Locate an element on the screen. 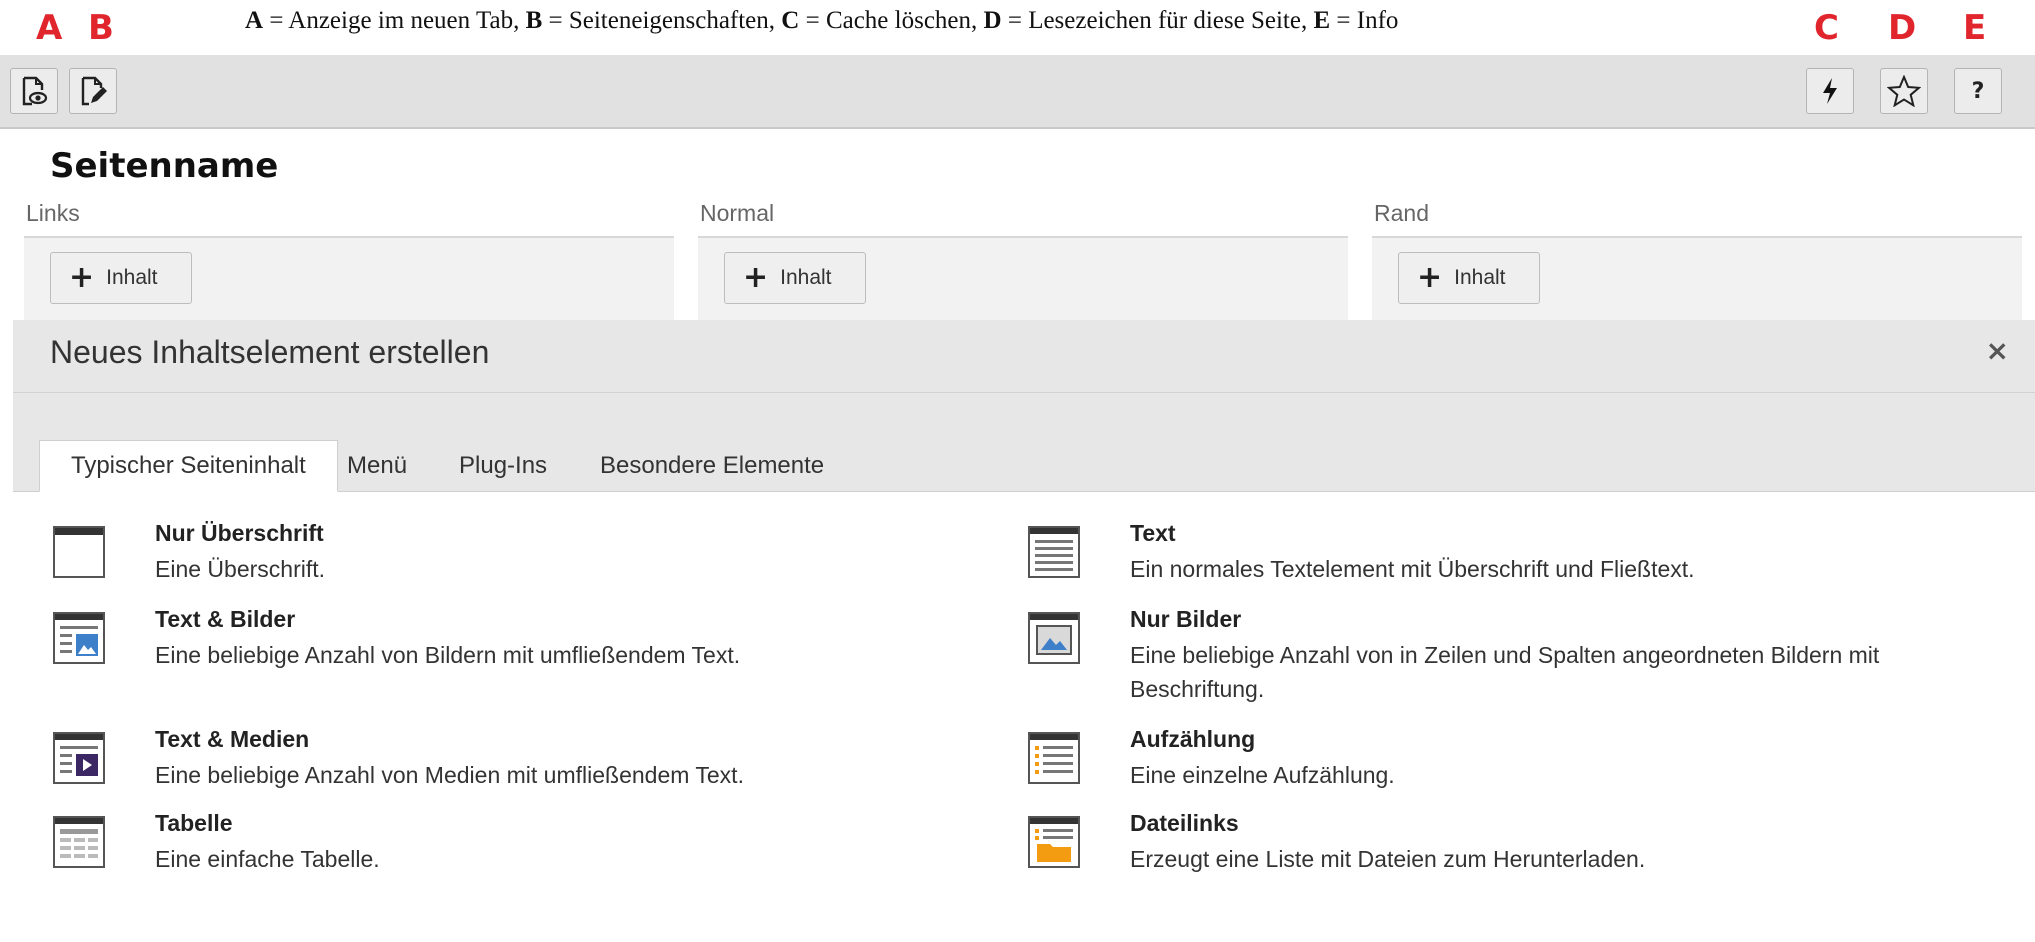 Image resolution: width=2035 pixels, height=942 pixels. column-rand: Rand + Inhalt is located at coordinates (1697, 259).